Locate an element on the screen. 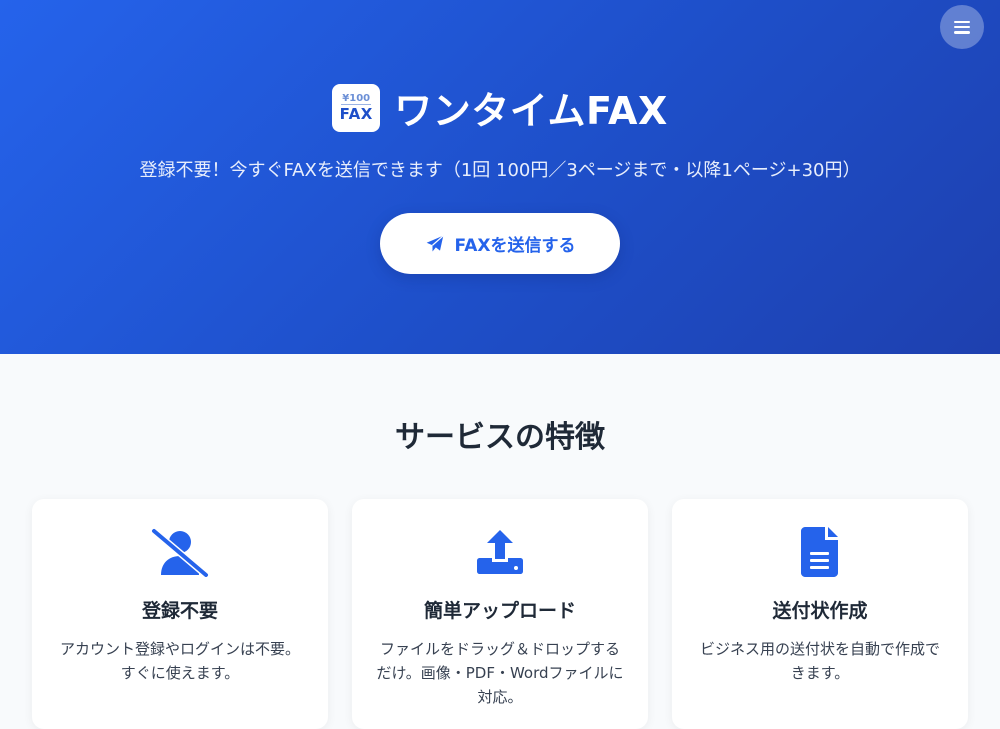  logo-fax: FAX is located at coordinates (356, 113).